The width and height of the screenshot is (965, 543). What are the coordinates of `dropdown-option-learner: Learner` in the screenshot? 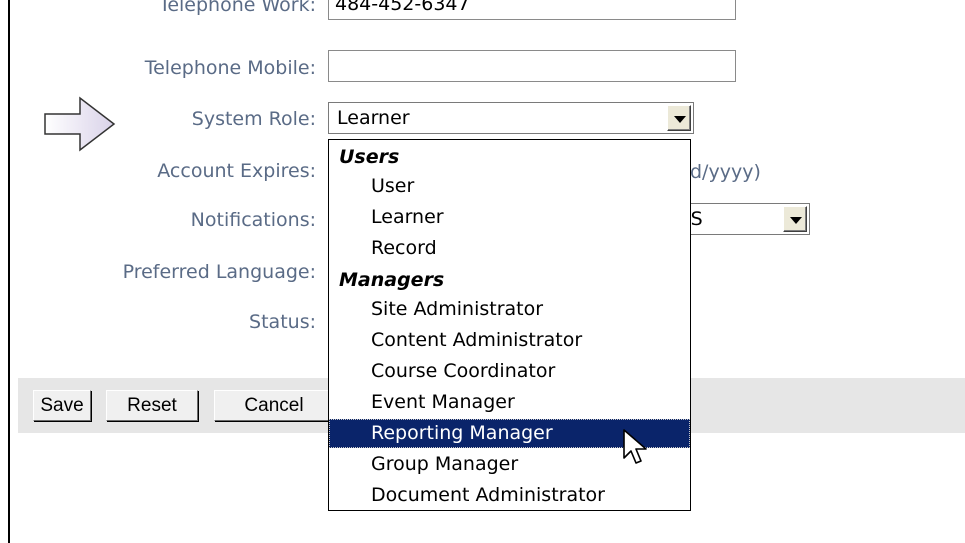 It's located at (509, 217).